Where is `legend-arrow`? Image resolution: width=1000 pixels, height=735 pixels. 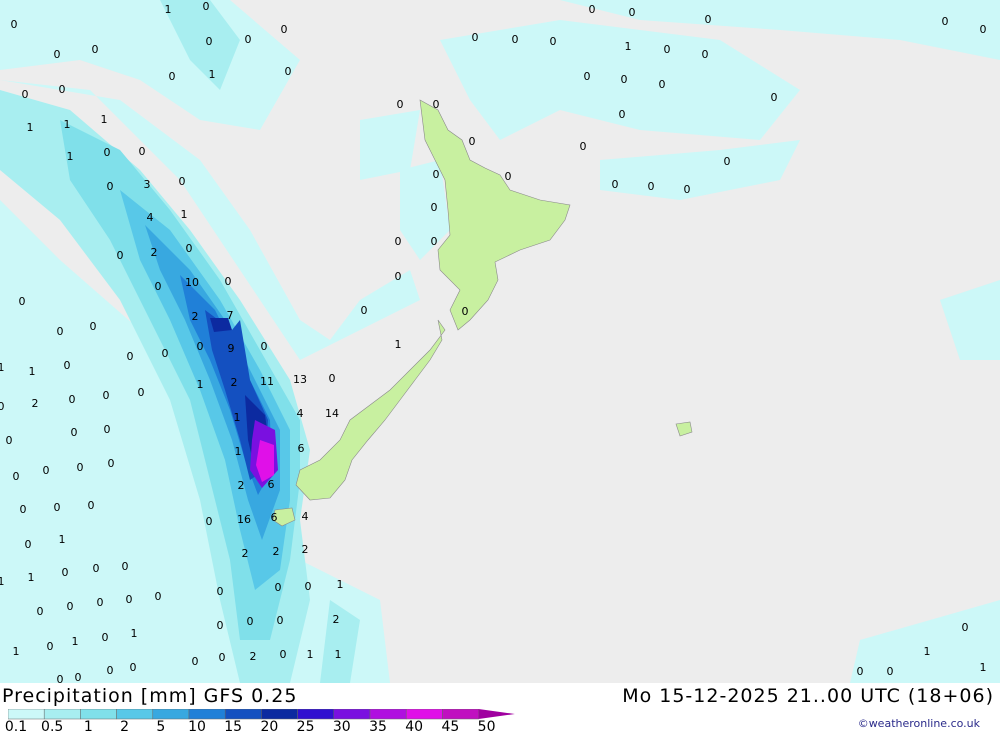
legend-arrow is located at coordinates (496, 714).